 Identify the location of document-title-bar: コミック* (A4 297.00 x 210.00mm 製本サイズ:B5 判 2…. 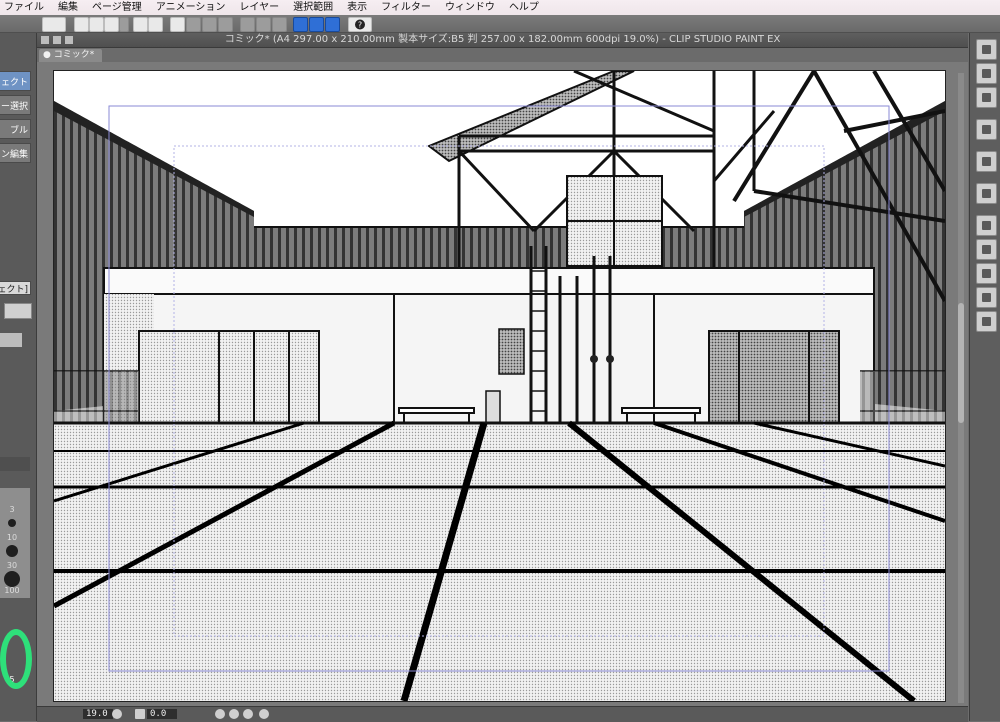
(502, 40).